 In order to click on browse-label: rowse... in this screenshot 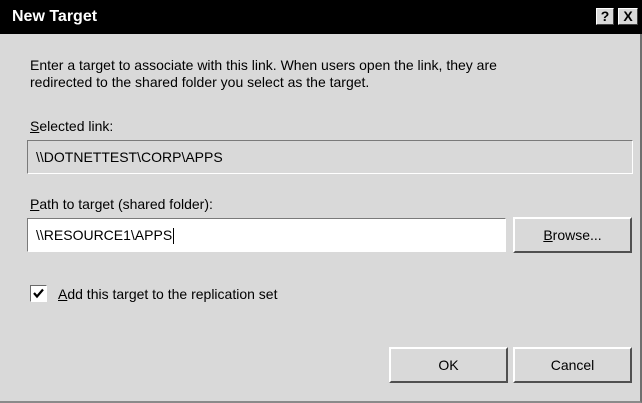, I will do `click(577, 235)`.